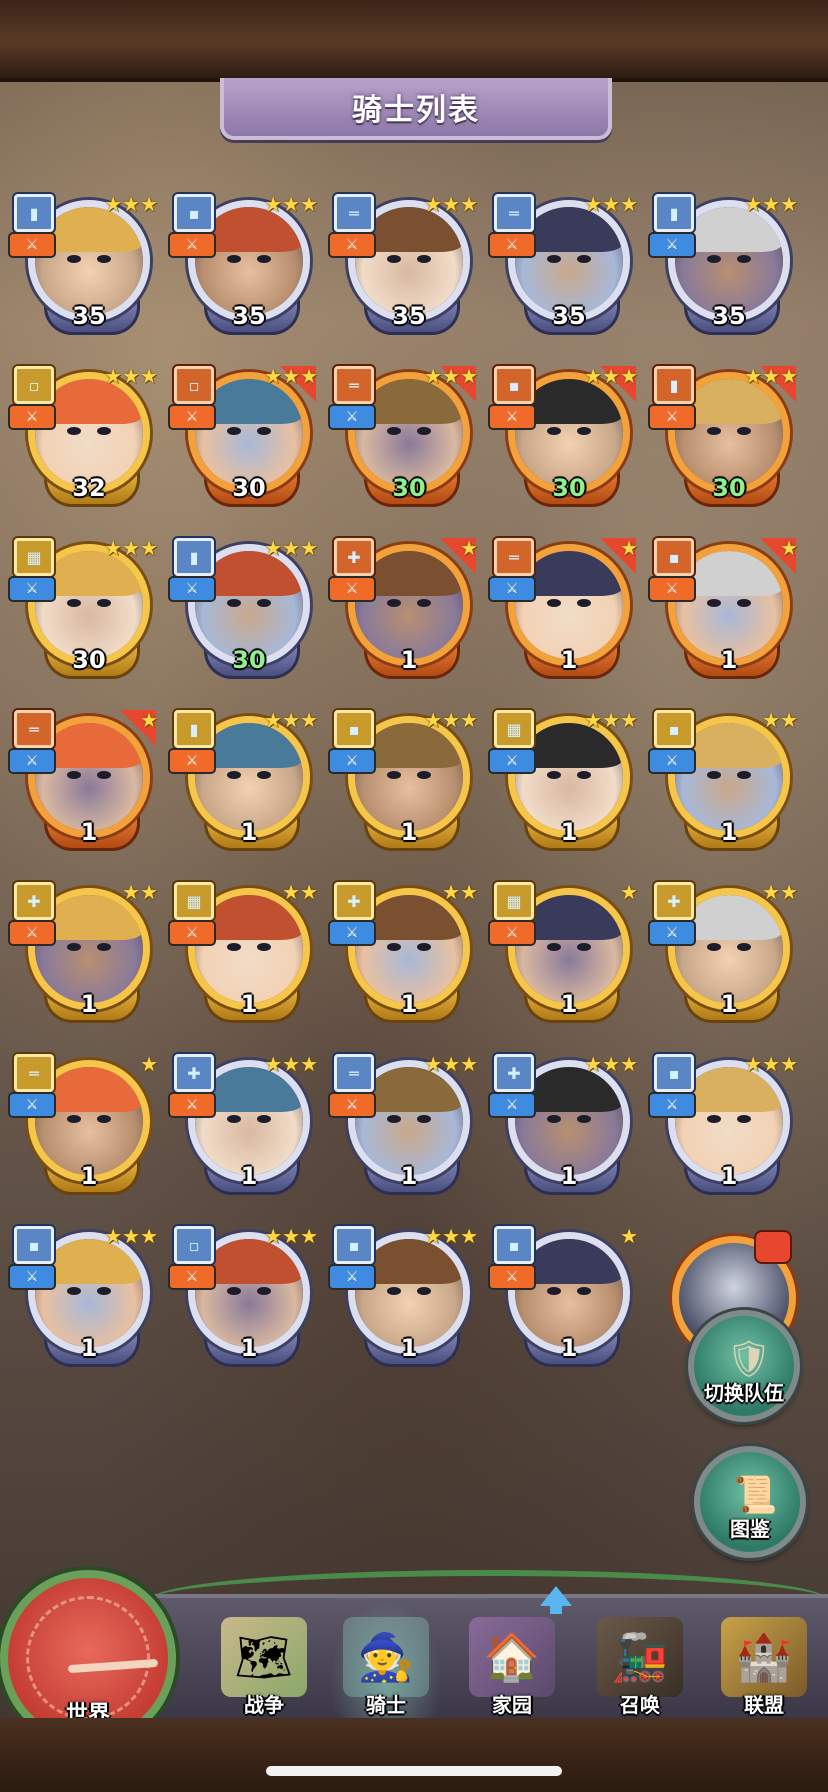 The height and width of the screenshot is (1792, 828). I want to click on map-icon: 🗺, so click(264, 1657).